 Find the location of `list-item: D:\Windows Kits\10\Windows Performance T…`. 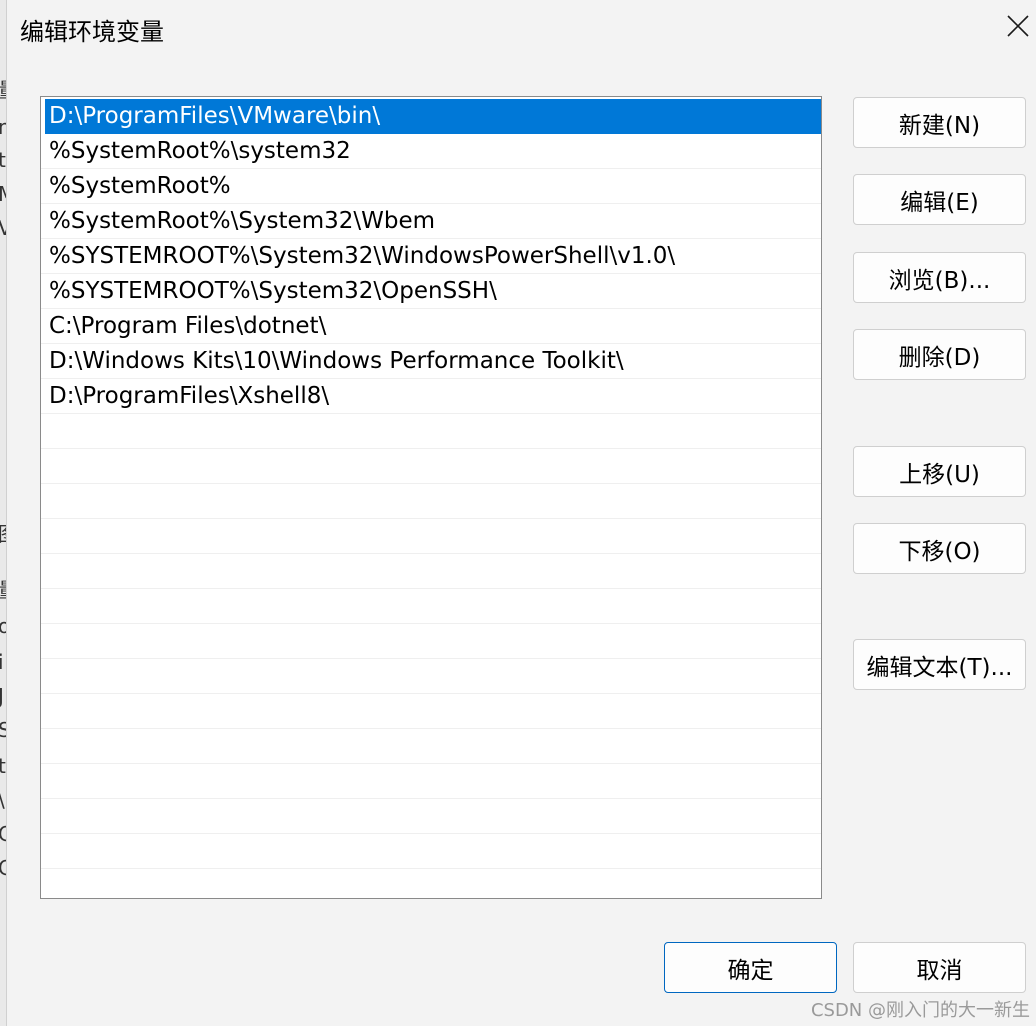

list-item: D:\Windows Kits\10\Windows Performance T… is located at coordinates (431, 361).